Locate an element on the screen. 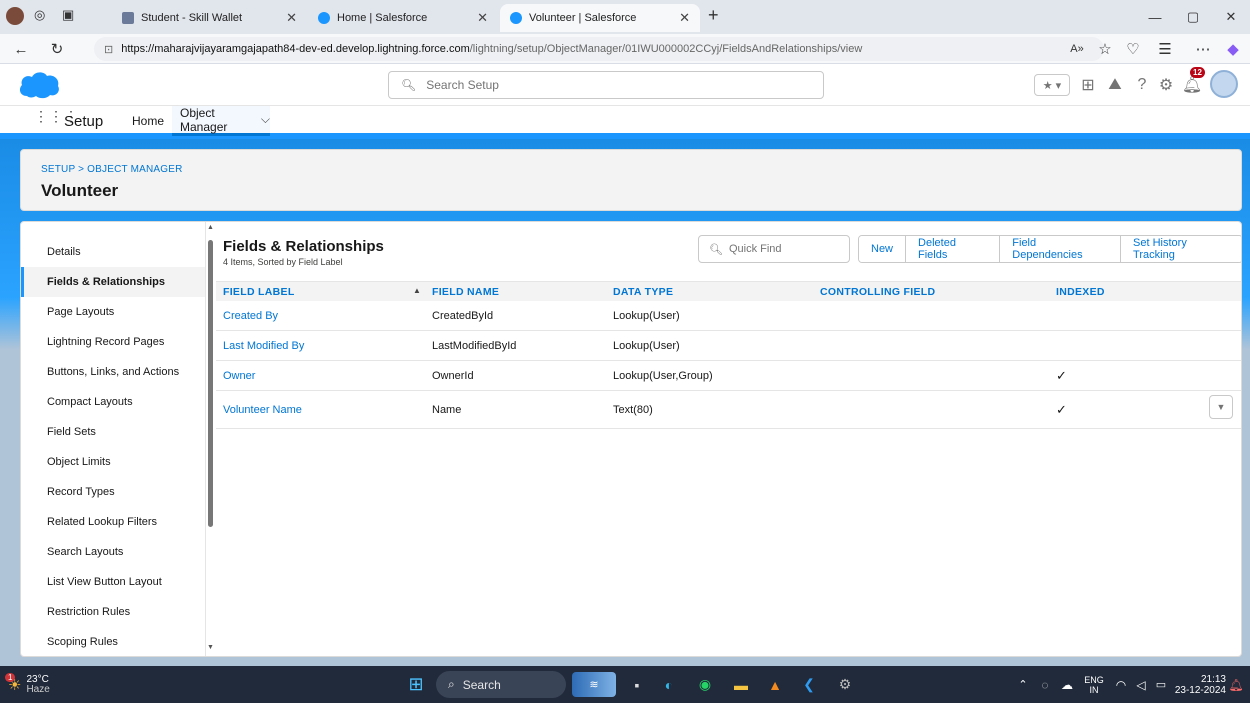  language-indicator: ENG IN is located at coordinates (1094, 684).